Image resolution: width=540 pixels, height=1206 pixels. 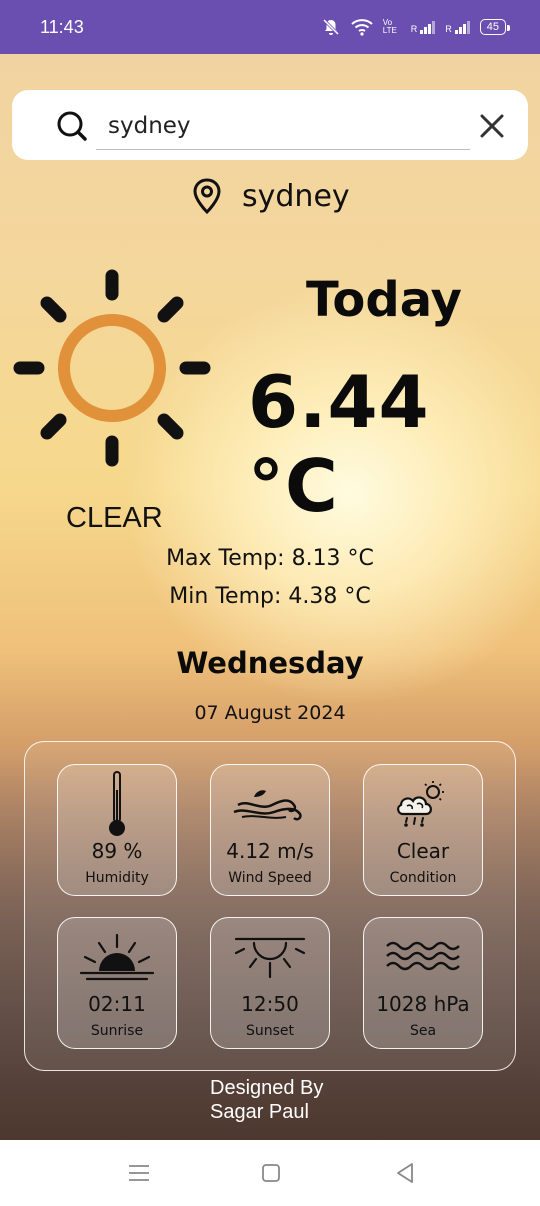 I want to click on wind-value: 4.12 m/s, so click(x=270, y=851).